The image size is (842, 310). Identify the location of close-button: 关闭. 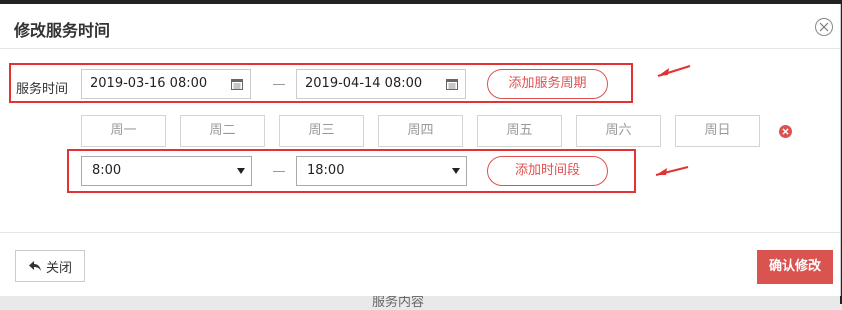
(50, 266).